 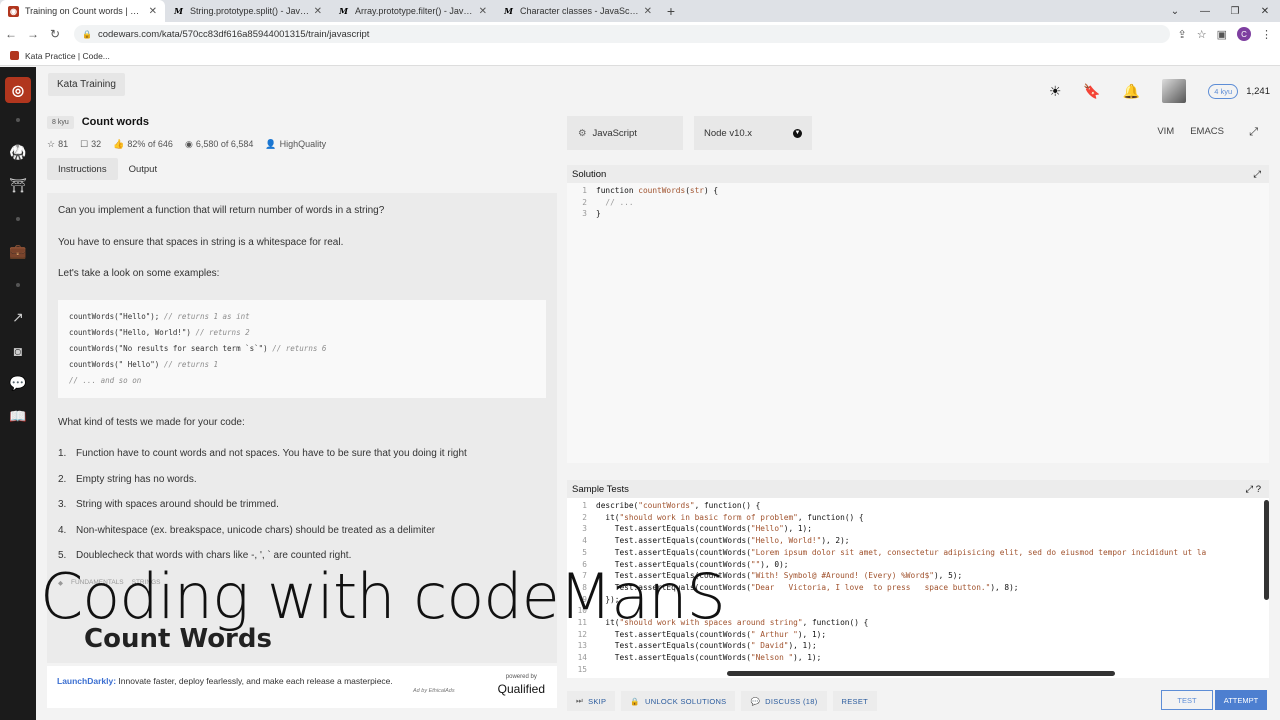 I want to click on app-topbar: Kata Training ☀ 🔖 🔔 4 kyu 1,241, so click(x=658, y=90).